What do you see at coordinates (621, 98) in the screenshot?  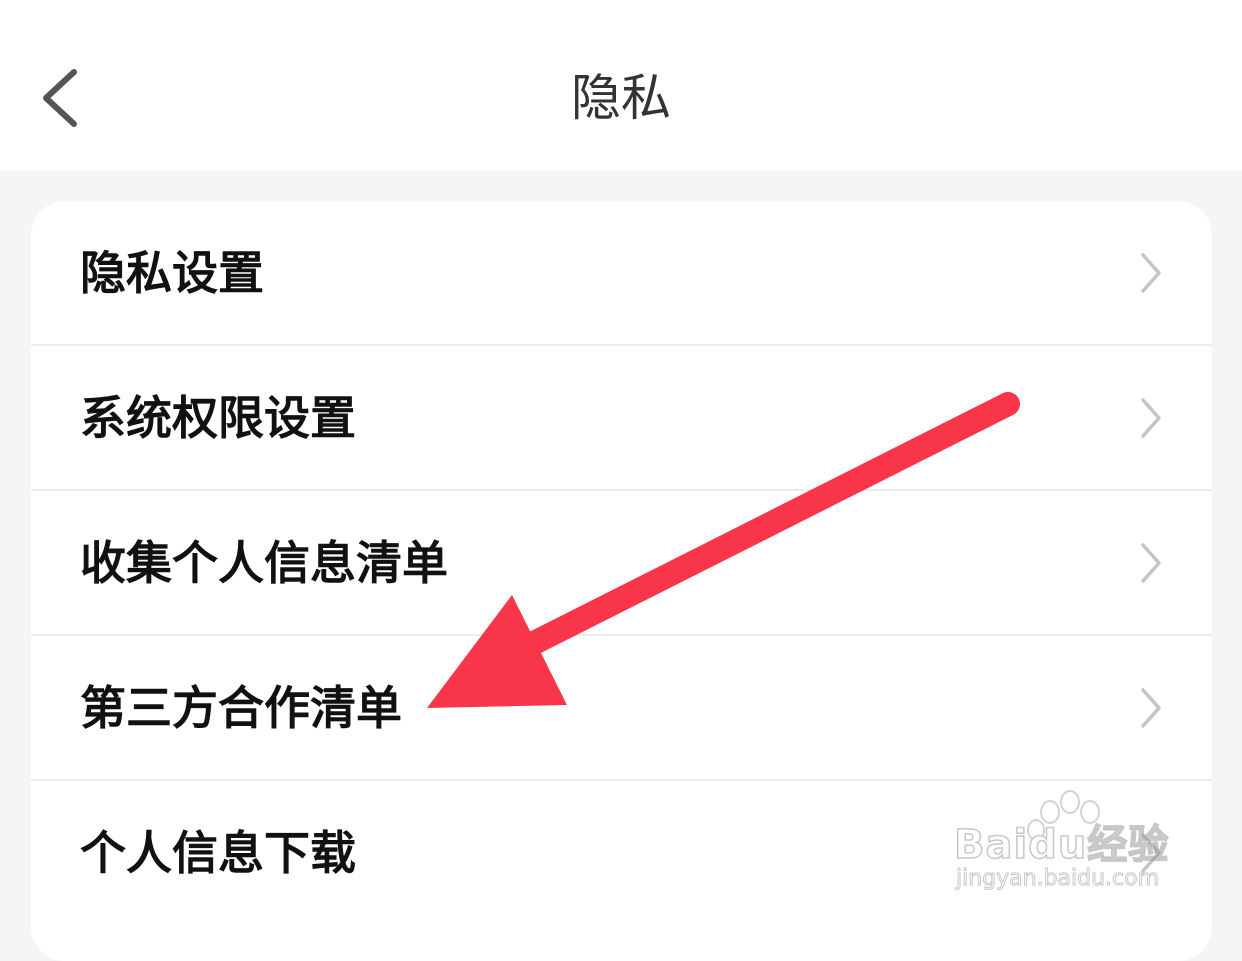 I see `page-title: 隐私` at bounding box center [621, 98].